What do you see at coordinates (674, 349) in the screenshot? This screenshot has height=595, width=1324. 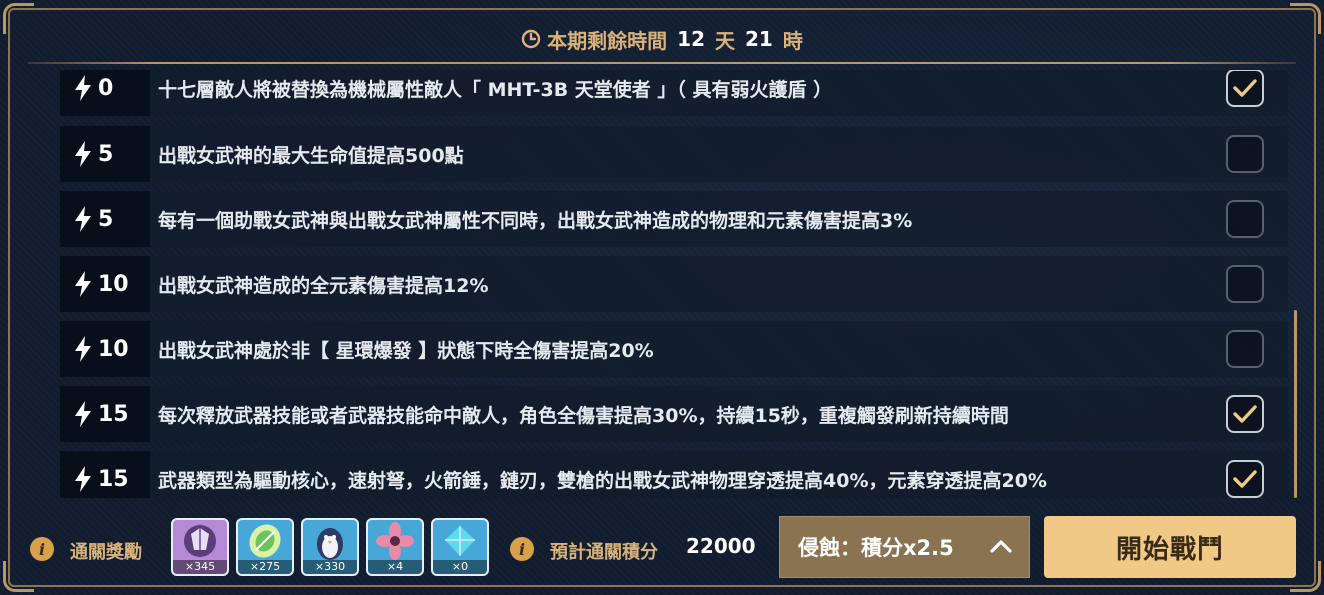 I see `modifier-row: 10 出戰女武神處於非【 星環爆發 】狀態下時全傷害提高20%` at bounding box center [674, 349].